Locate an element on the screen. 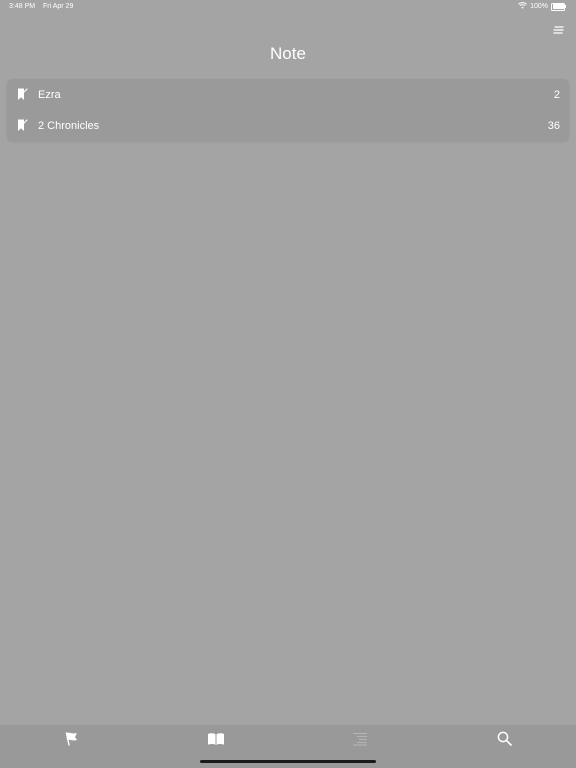  list-item: Ezra 2 is located at coordinates (288, 94).